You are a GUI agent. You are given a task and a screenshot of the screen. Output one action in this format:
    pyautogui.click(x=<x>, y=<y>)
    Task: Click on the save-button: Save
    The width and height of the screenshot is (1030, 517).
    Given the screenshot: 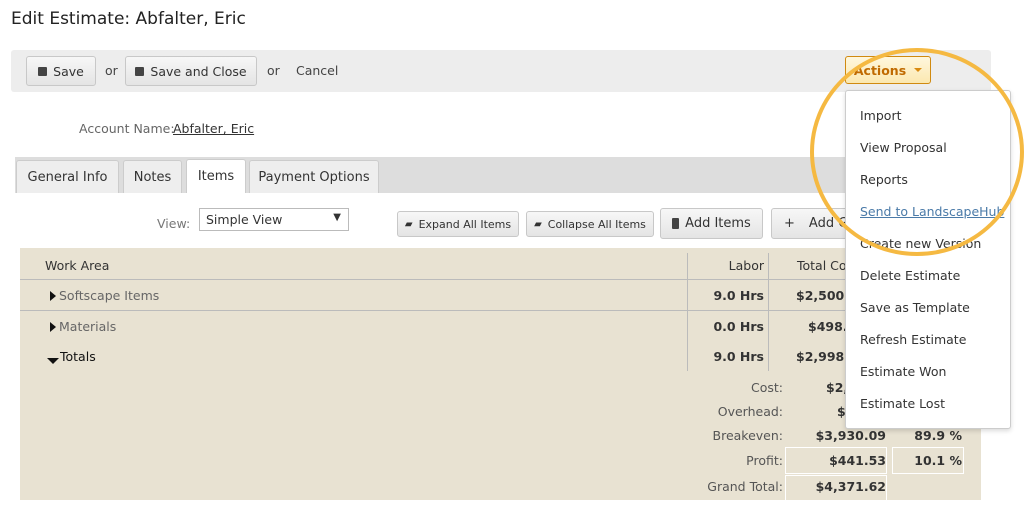 What is the action you would take?
    pyautogui.click(x=61, y=71)
    